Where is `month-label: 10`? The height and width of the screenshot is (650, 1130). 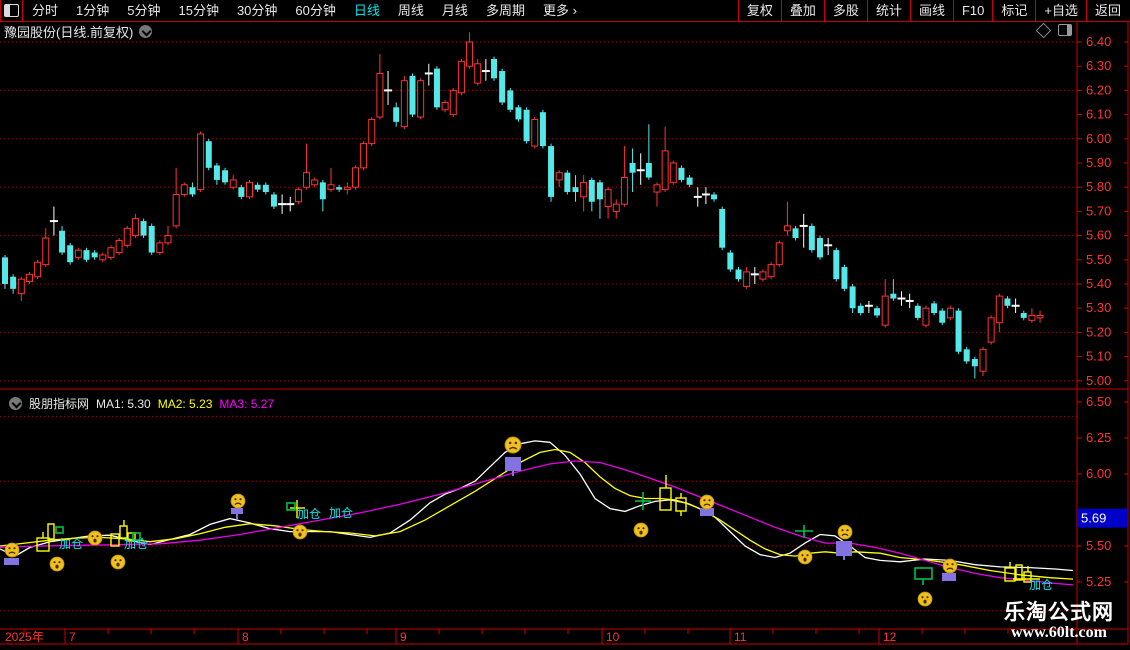
month-label: 10 is located at coordinates (613, 637).